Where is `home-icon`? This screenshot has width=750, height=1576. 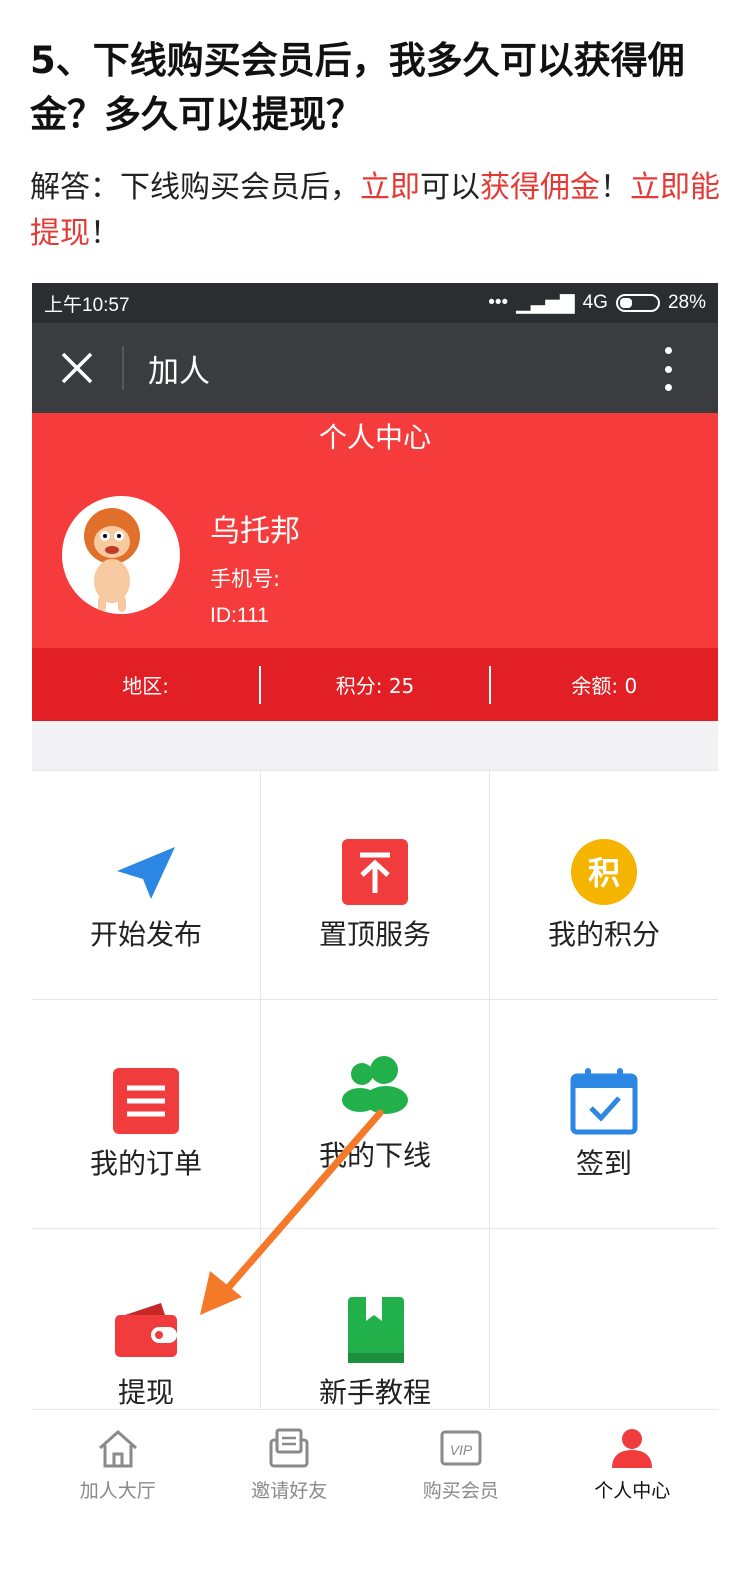
home-icon is located at coordinates (117, 1448).